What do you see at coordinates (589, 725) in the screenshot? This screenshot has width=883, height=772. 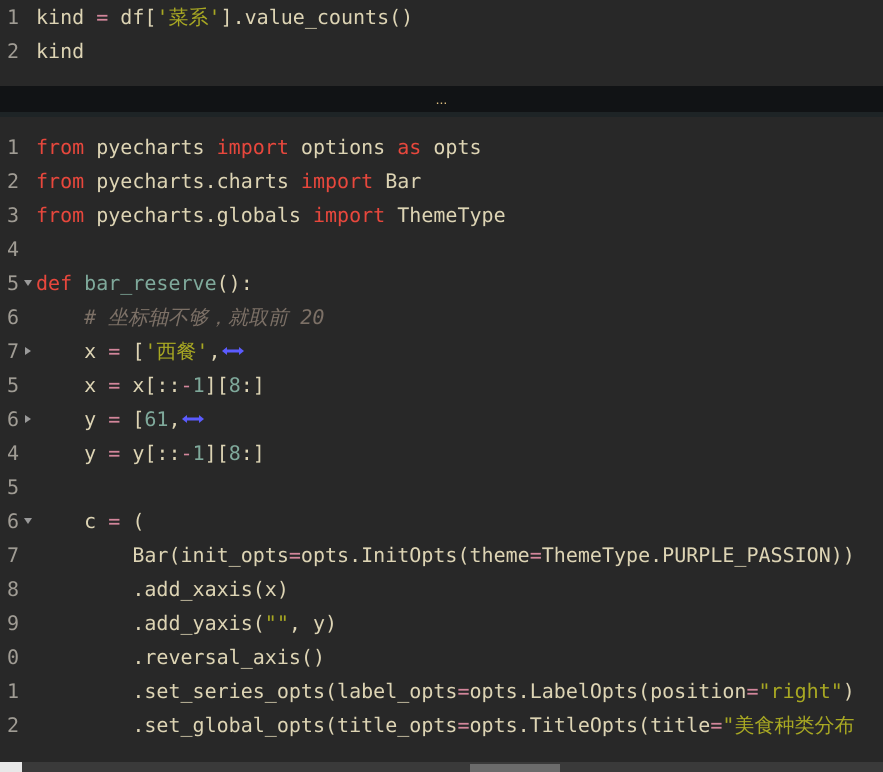 I see `code-token: opts.TitleOpts(title` at bounding box center [589, 725].